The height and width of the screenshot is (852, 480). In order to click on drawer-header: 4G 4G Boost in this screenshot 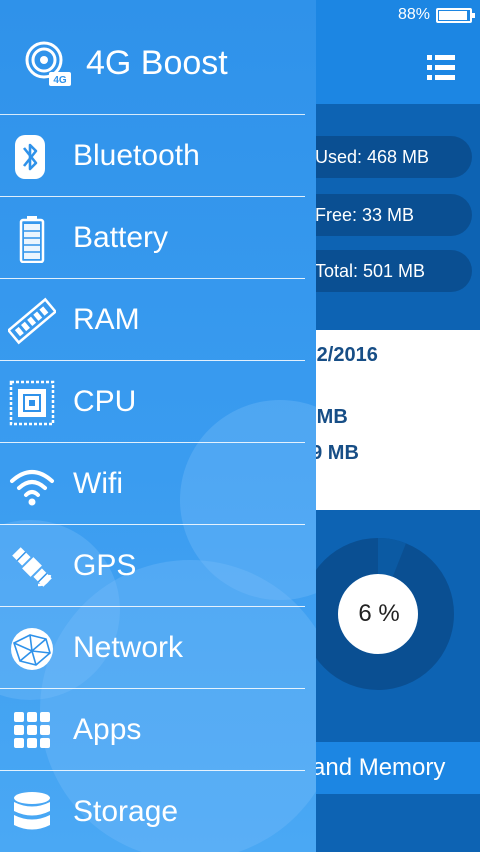, I will do `click(158, 57)`.